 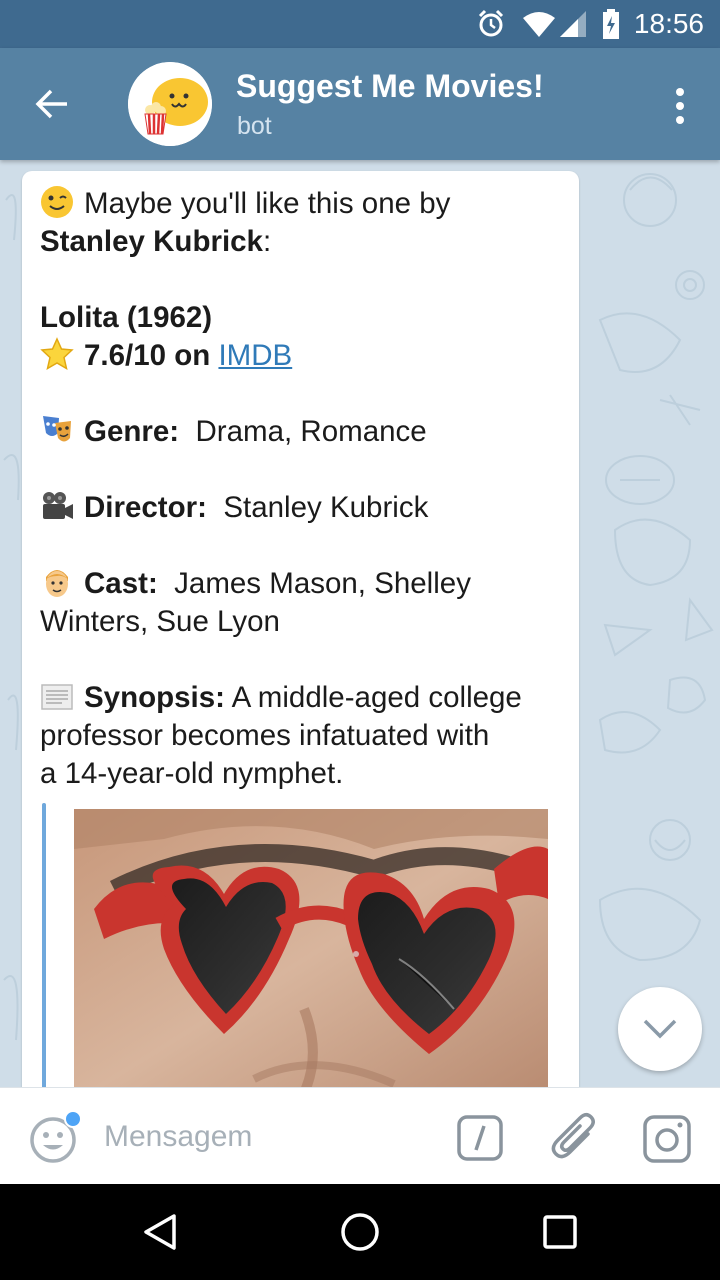 What do you see at coordinates (73, 1119) in the screenshot?
I see `emoji-notification-dot` at bounding box center [73, 1119].